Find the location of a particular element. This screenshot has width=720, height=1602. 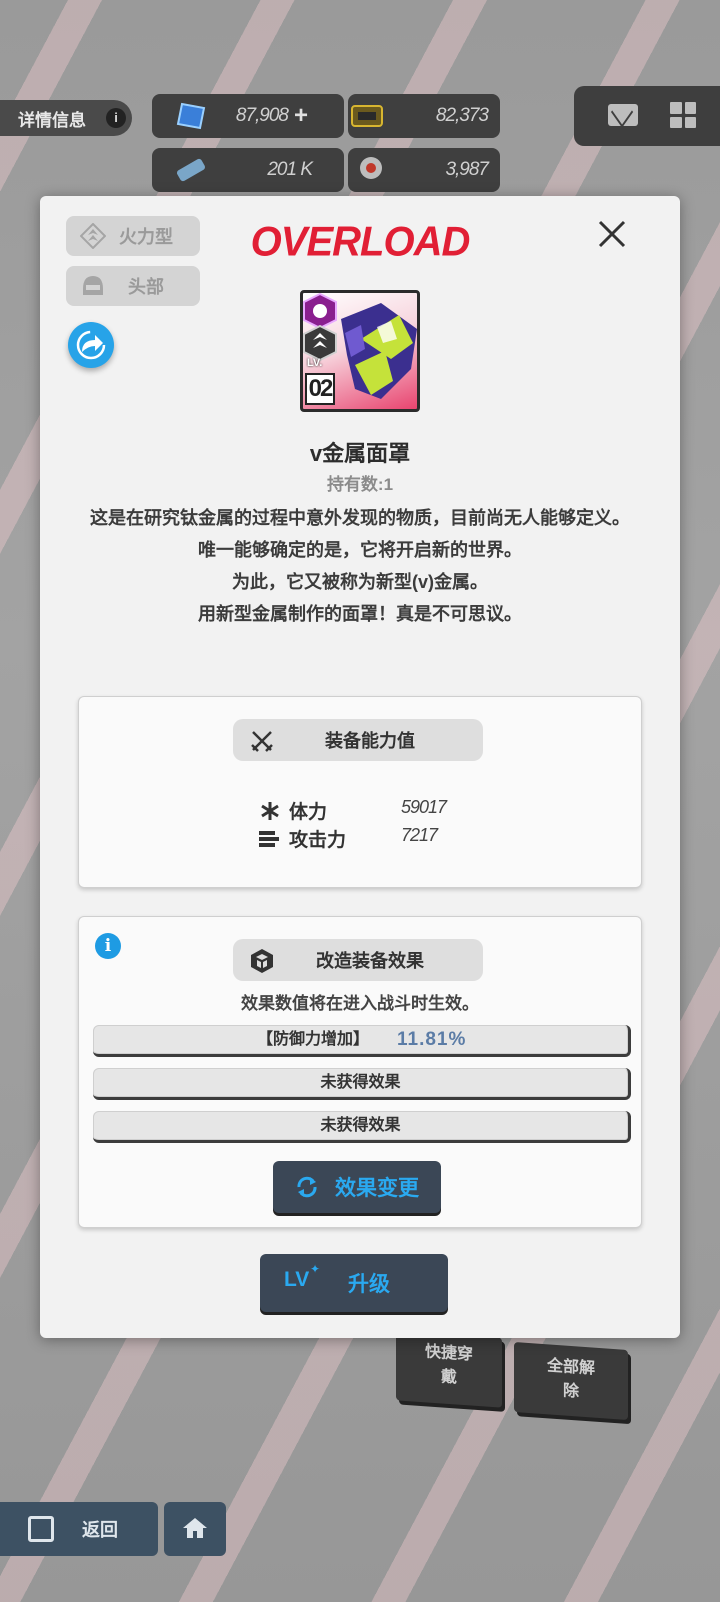

core-dust-currency: 3,987 is located at coordinates (424, 170).